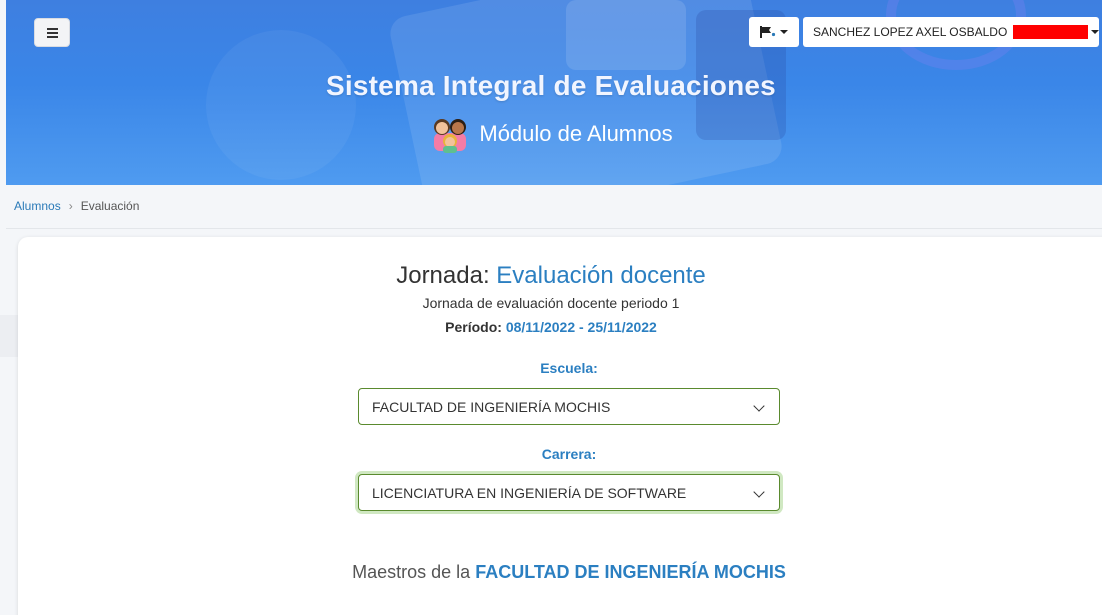 The width and height of the screenshot is (1102, 615). Describe the element at coordinates (768, 32) in the screenshot. I see `flag-icon` at that location.